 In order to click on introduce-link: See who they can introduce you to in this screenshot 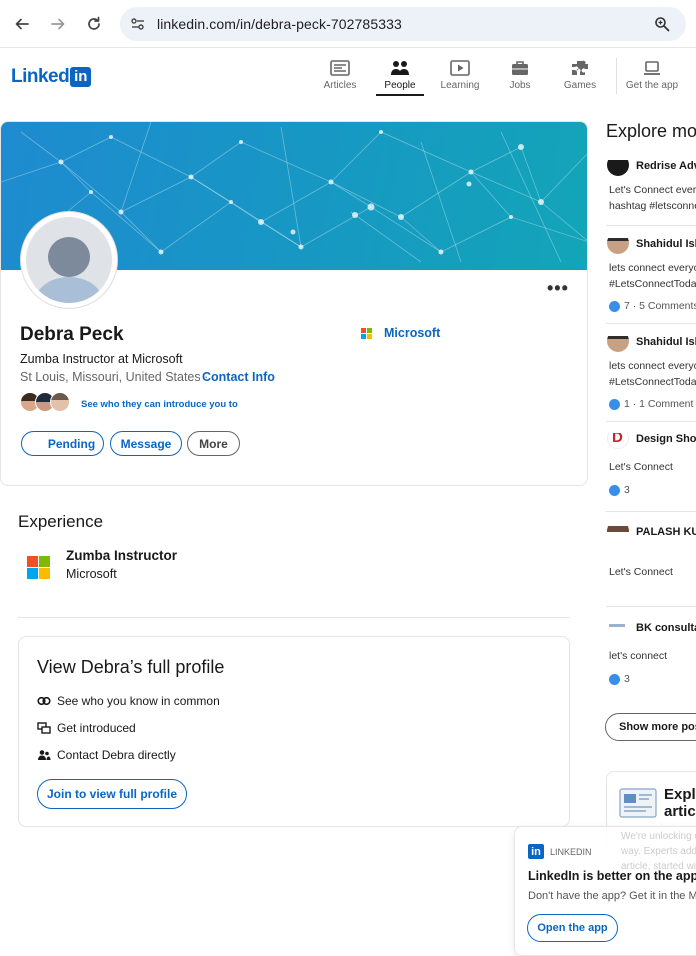, I will do `click(159, 404)`.